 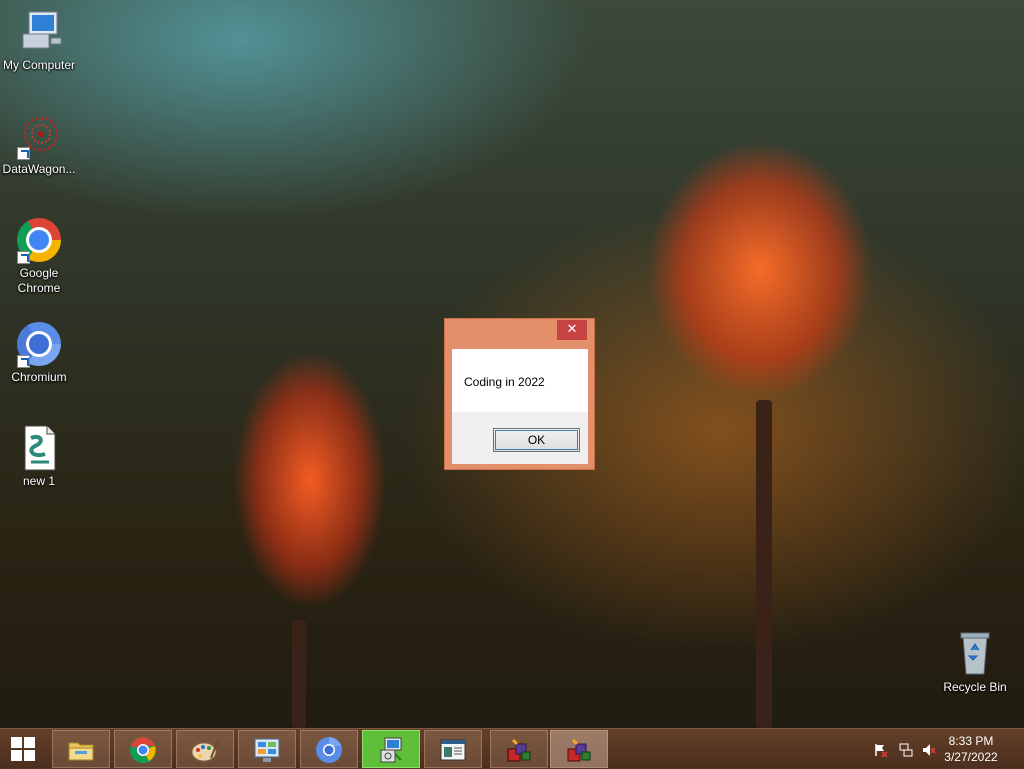 I want to click on control-panel-icon, so click(x=267, y=750).